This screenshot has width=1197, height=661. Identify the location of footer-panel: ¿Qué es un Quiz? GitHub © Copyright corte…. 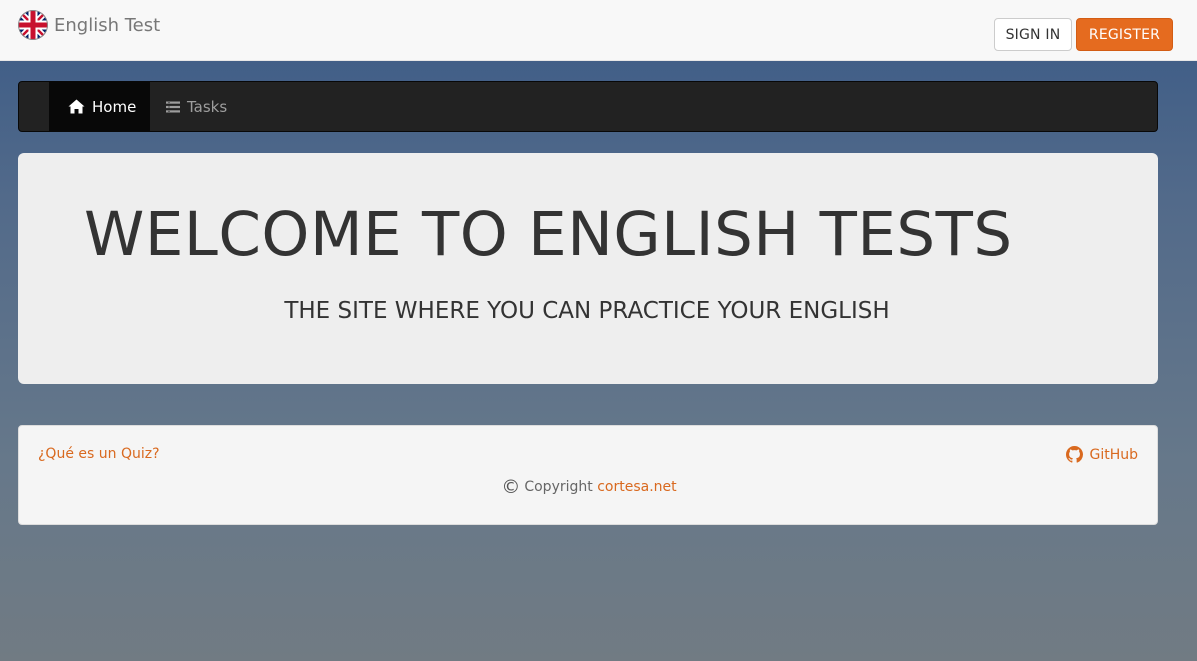
(588, 475).